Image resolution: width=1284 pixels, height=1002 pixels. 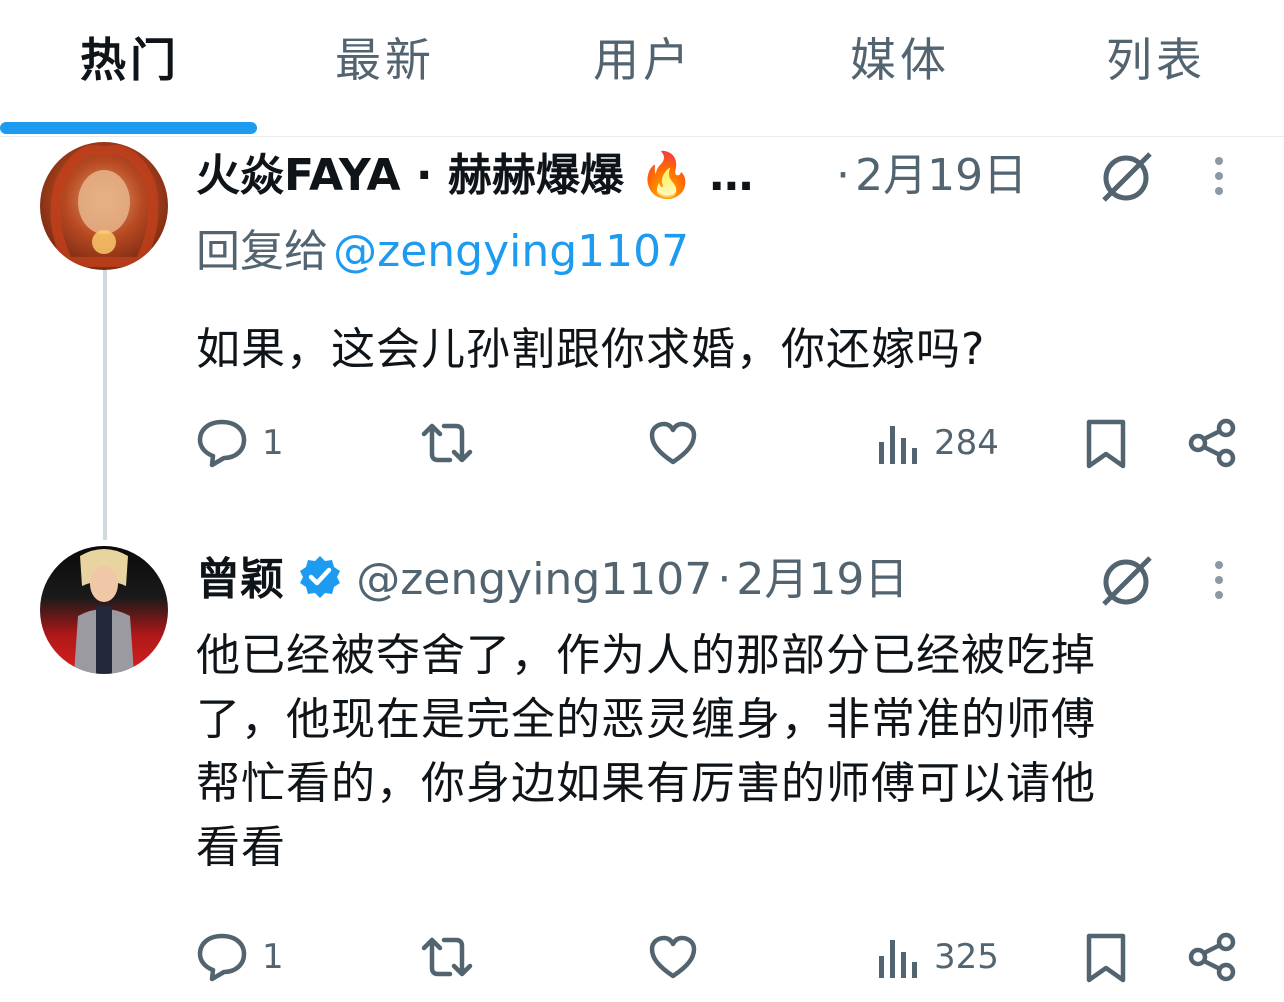 What do you see at coordinates (646, 655) in the screenshot?
I see `post-text-line: 他已经被夺舍了，作为人的那部分已经被吃掉` at bounding box center [646, 655].